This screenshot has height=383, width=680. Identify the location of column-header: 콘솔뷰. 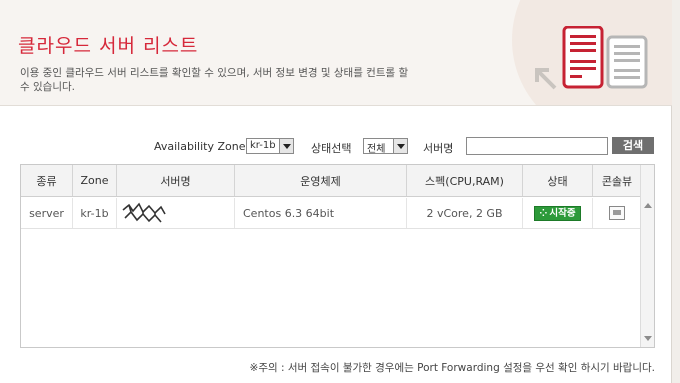
(617, 181).